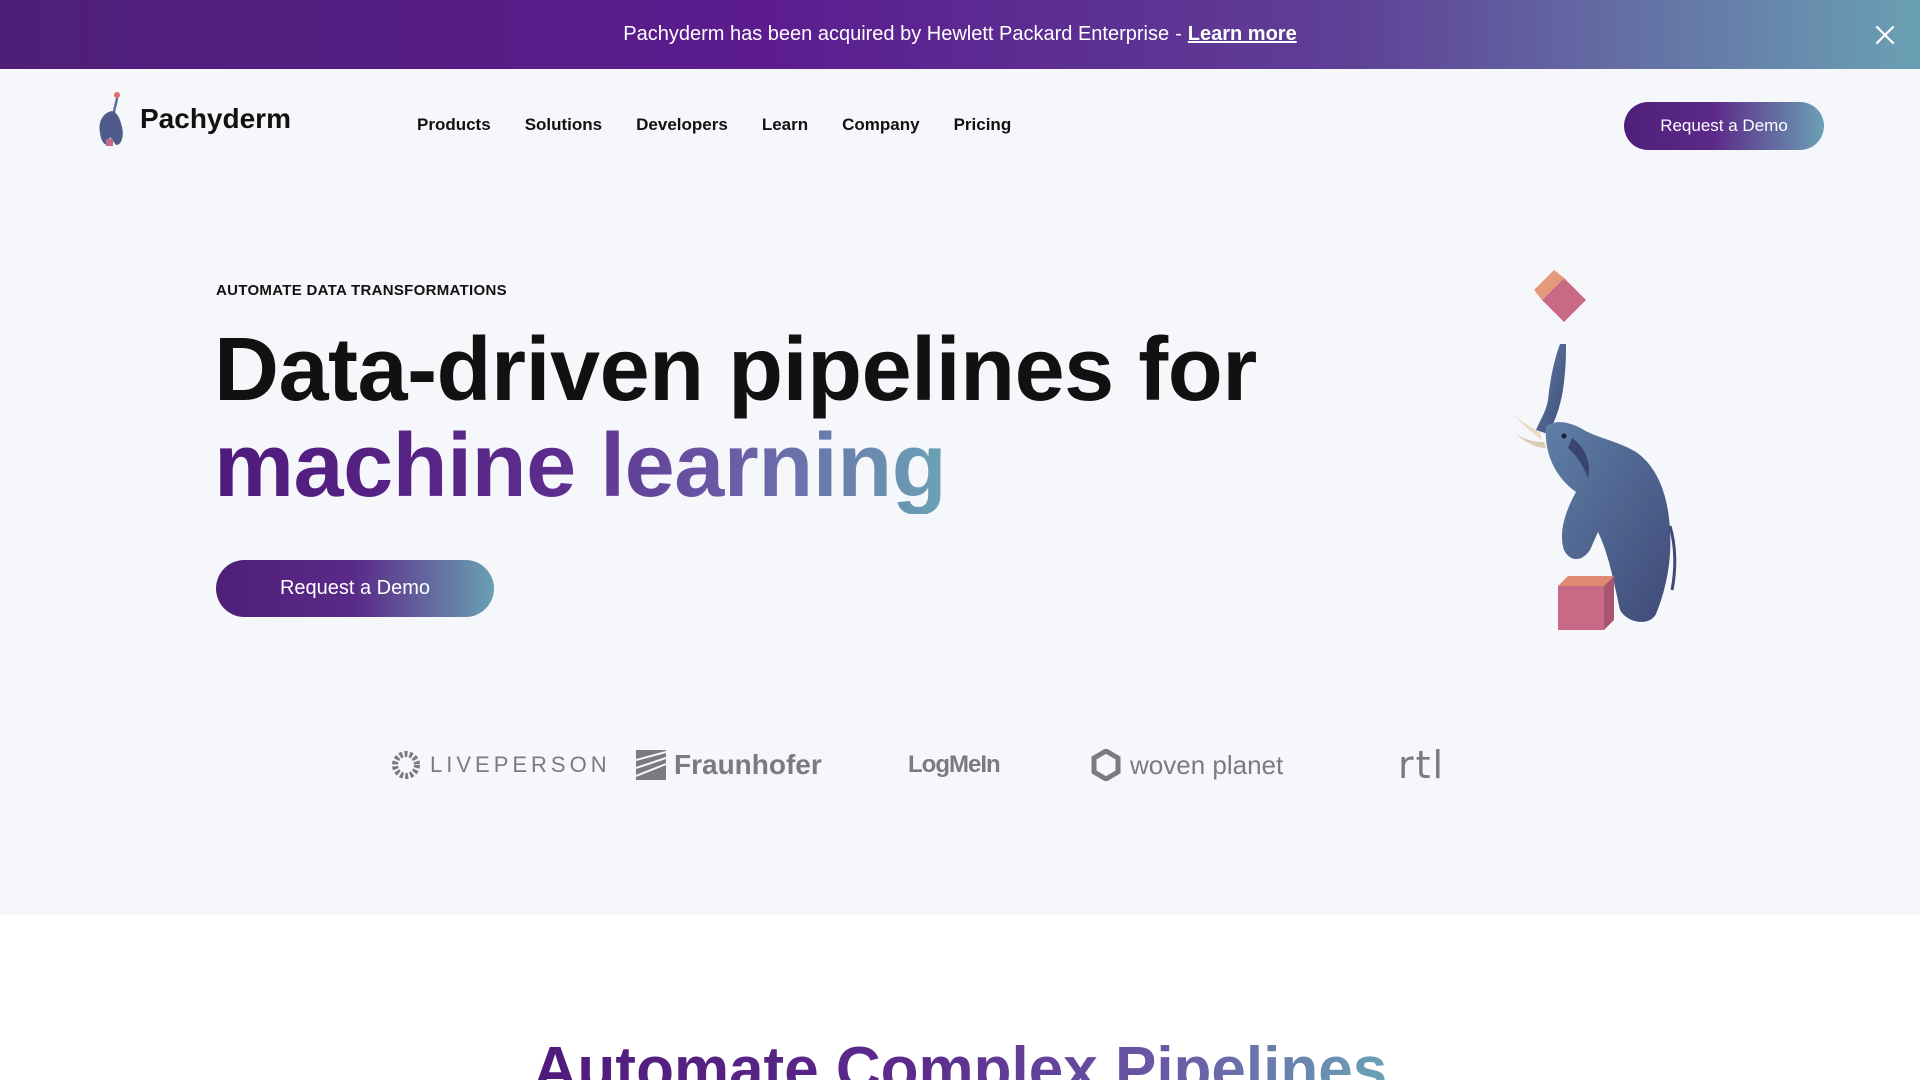 Image resolution: width=1920 pixels, height=1080 pixels. What do you see at coordinates (406, 765) in the screenshot?
I see `liveperson-gear-icon` at bounding box center [406, 765].